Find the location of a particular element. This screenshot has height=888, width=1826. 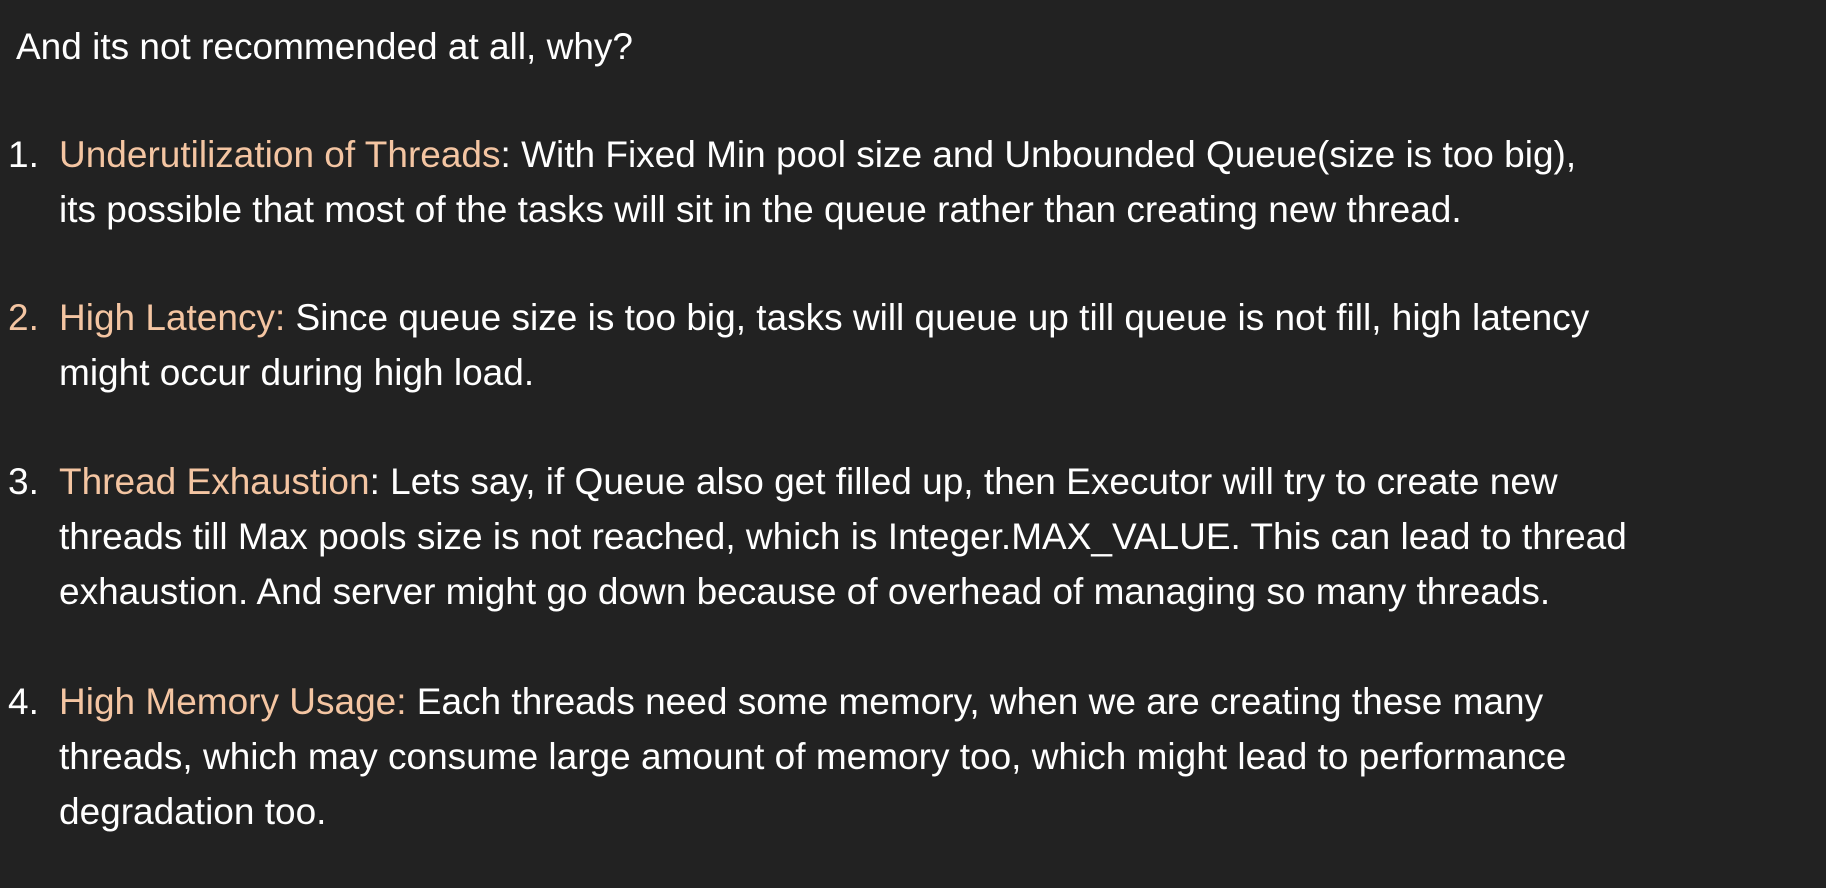

intro-text: And its not recommended at all, why? is located at coordinates (324, 46).